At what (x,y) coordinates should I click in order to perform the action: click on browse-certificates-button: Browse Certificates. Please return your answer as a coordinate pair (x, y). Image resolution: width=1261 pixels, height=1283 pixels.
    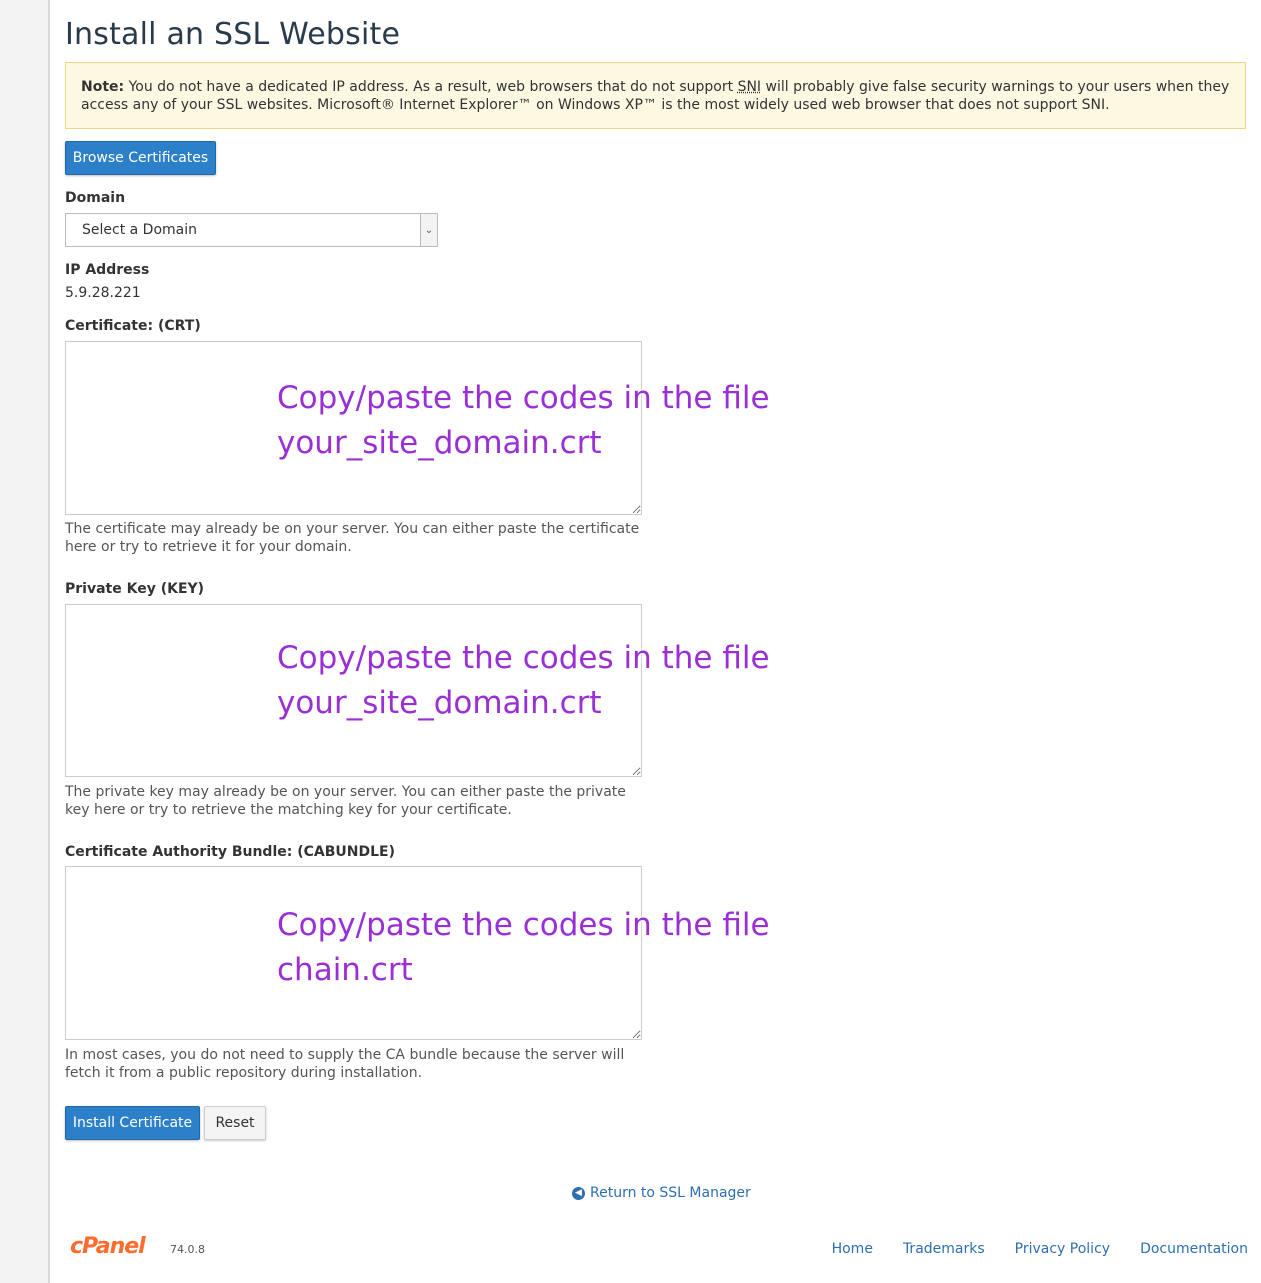
    Looking at the image, I should click on (140, 158).